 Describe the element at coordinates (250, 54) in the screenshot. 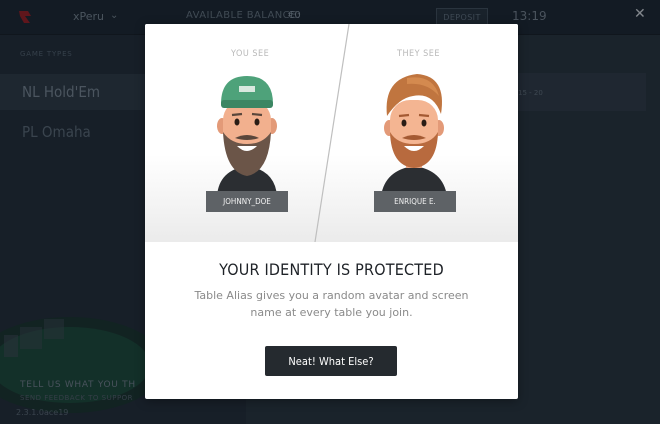

I see `you-see-label: YOU SEE` at that location.